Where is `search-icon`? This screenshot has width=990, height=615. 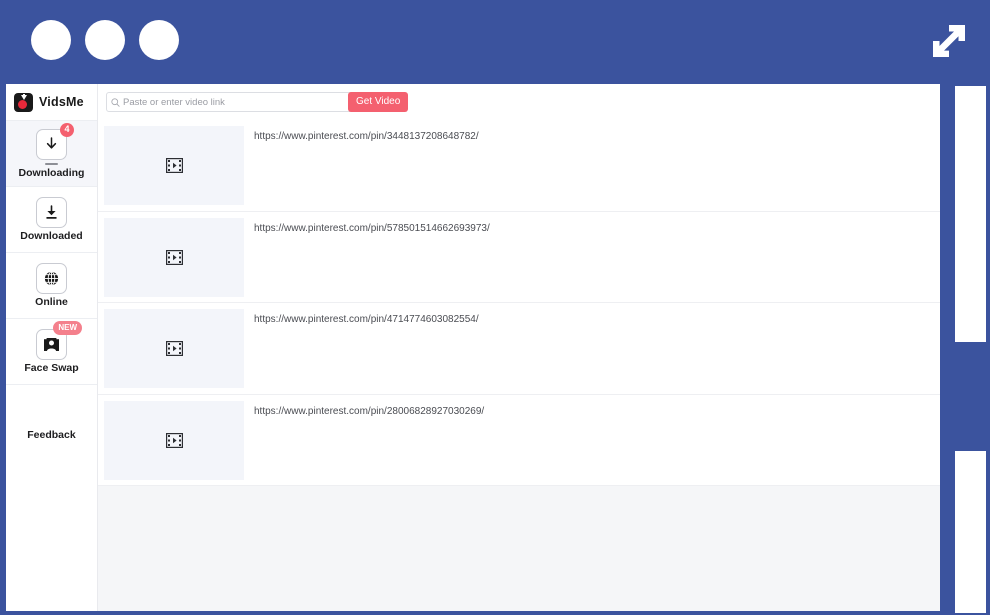
search-icon is located at coordinates (117, 102).